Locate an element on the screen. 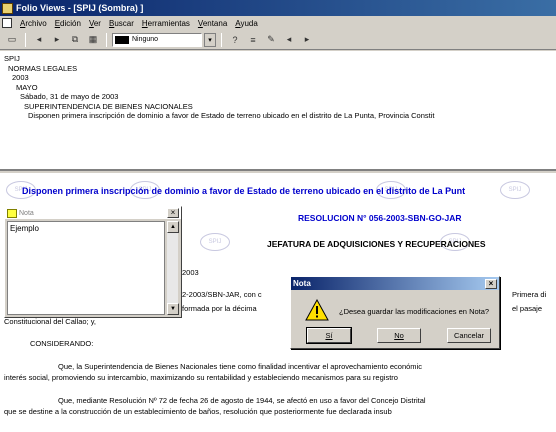 The height and width of the screenshot is (432, 556). scroll-up-icon: ▲ is located at coordinates (173, 227).